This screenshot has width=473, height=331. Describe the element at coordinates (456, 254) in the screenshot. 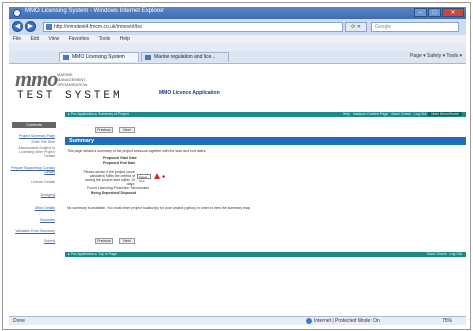

I see `logout-link-bottom: Log Out` at that location.